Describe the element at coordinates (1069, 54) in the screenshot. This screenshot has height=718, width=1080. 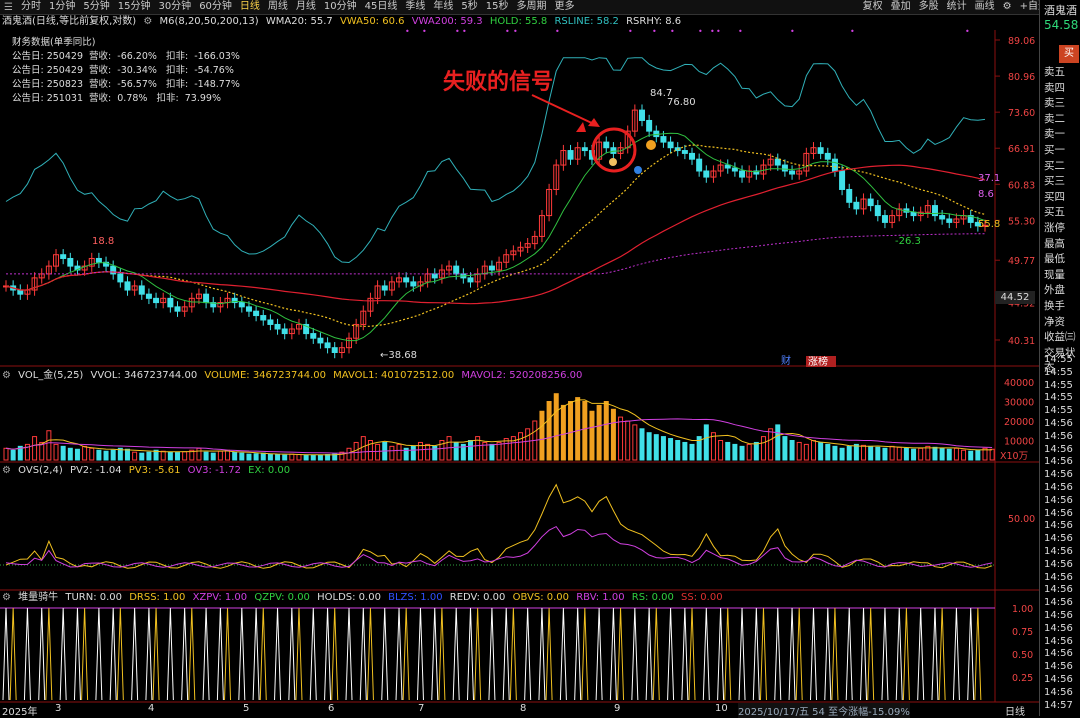
I see `buy-button: 买` at that location.